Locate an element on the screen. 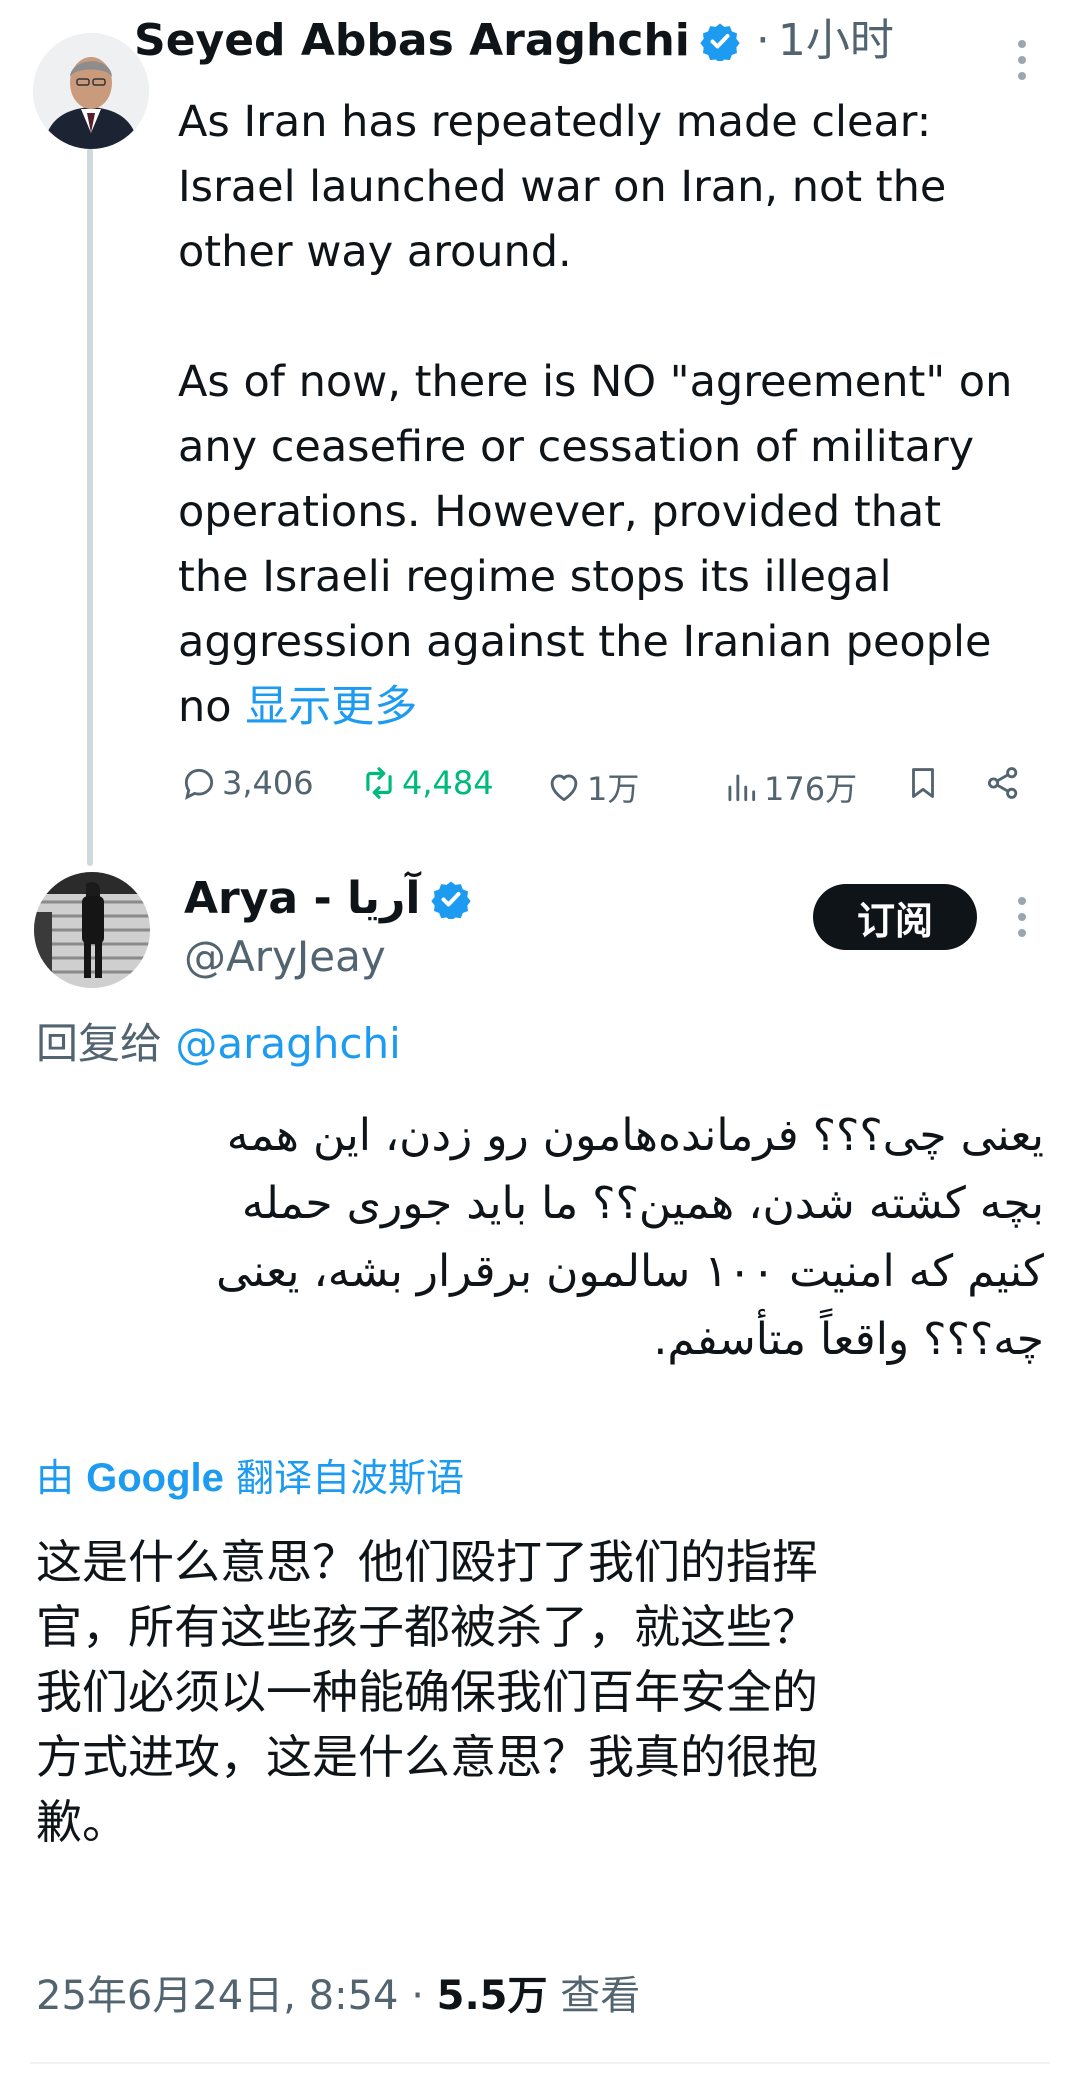  thread-connector is located at coordinates (90, 507).